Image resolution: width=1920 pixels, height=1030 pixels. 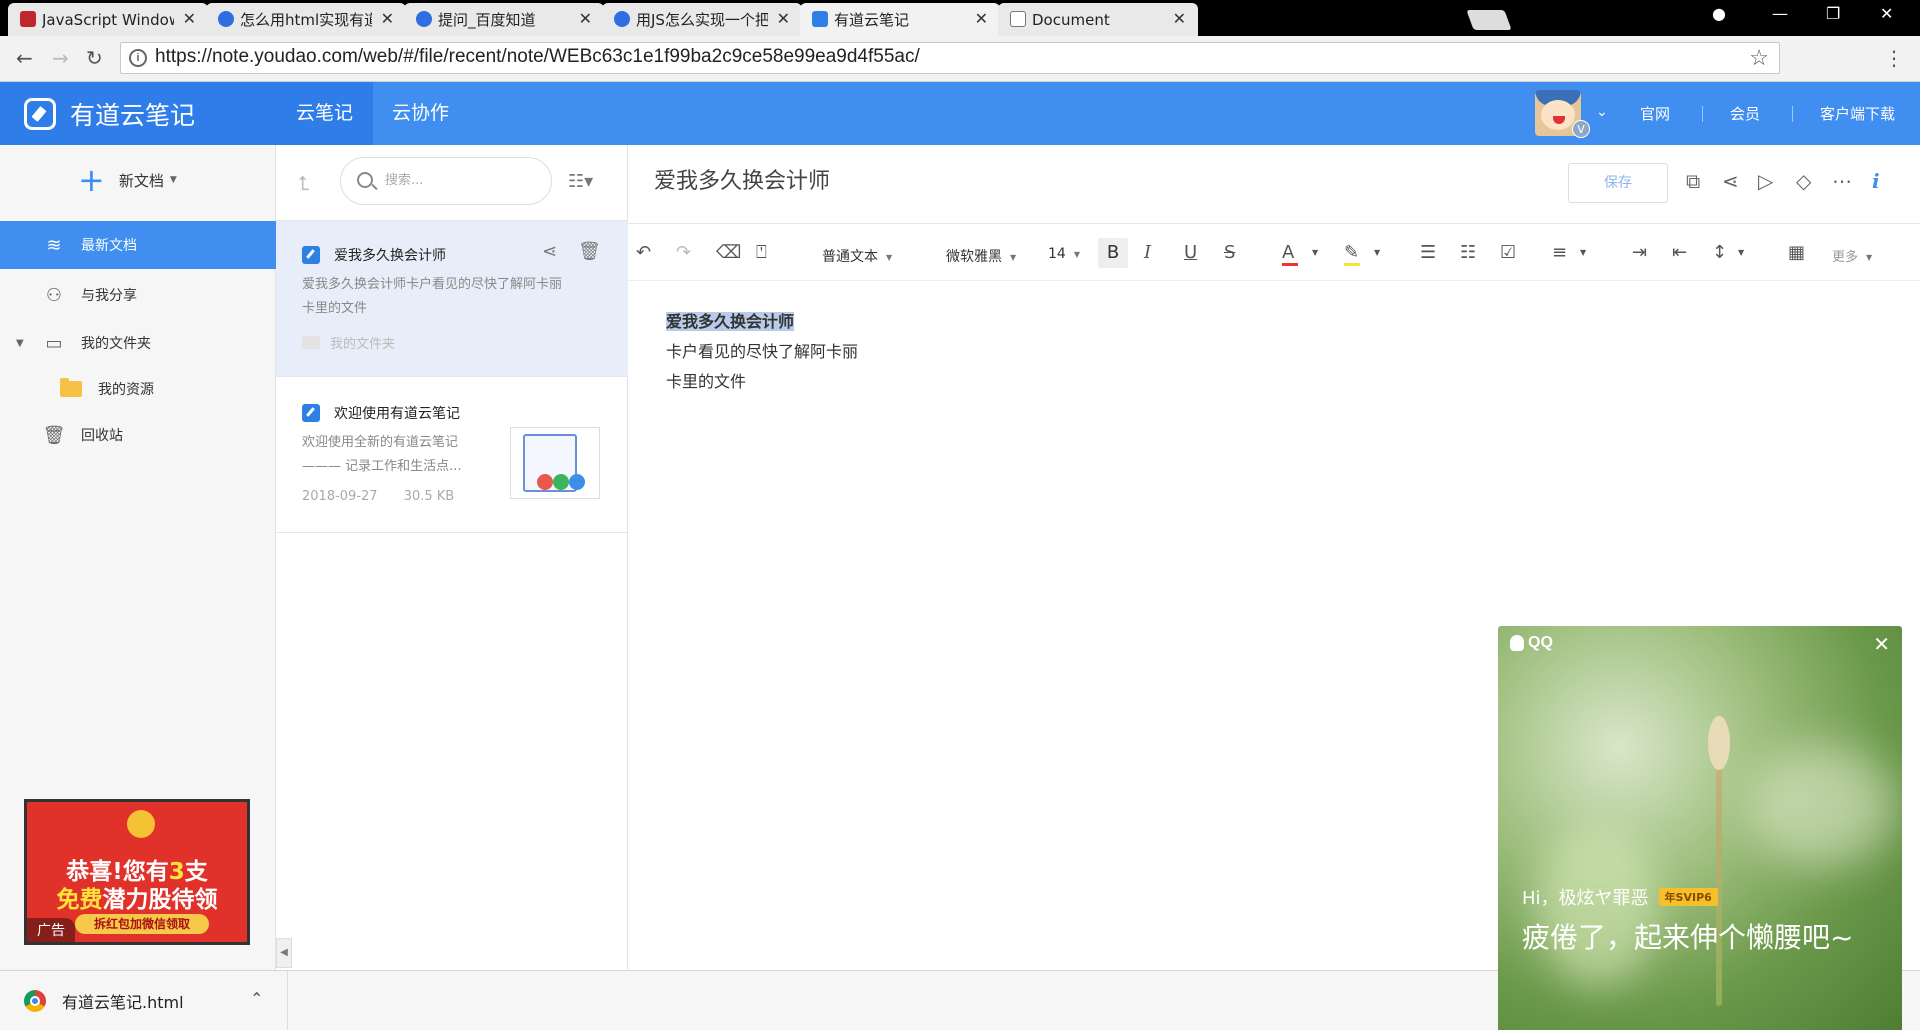 I want to click on qq-notification-popup: QQ ✕ Hi，极炫ヤ罪恶 年SVIP6 疲倦了，起来伸个懒腰吧~, so click(x=1700, y=828).